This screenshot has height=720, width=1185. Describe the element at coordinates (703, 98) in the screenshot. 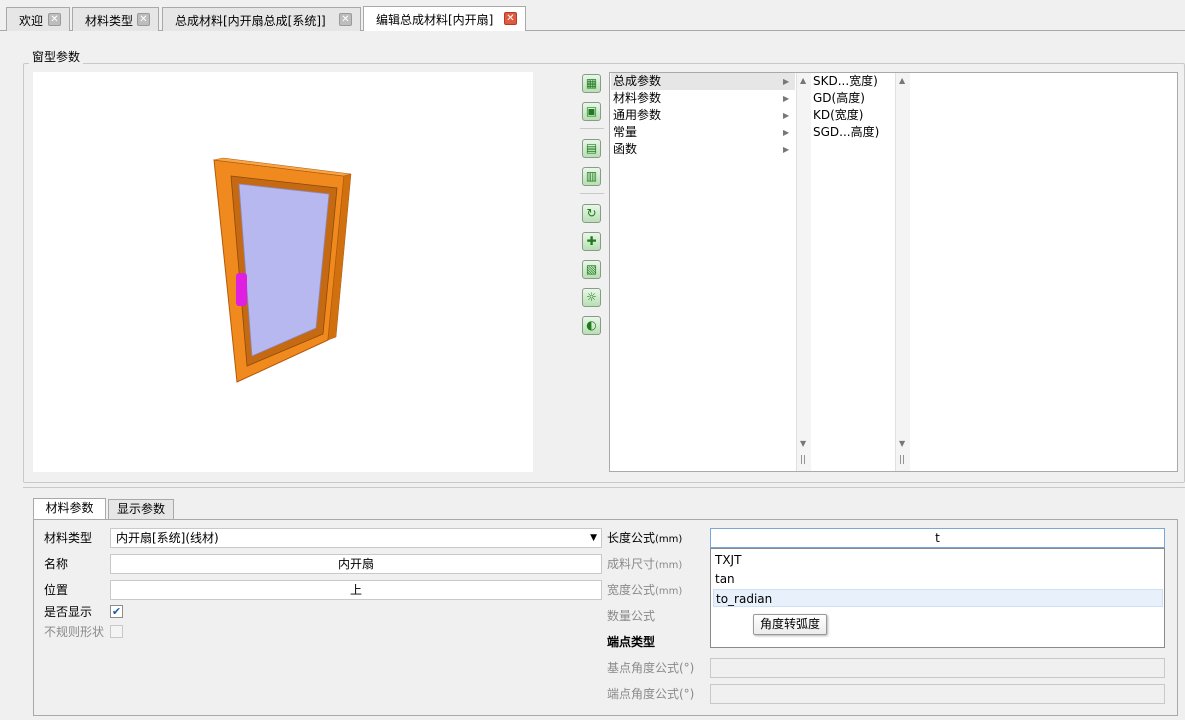

I see `list-item: 材料参数 ▶` at that location.